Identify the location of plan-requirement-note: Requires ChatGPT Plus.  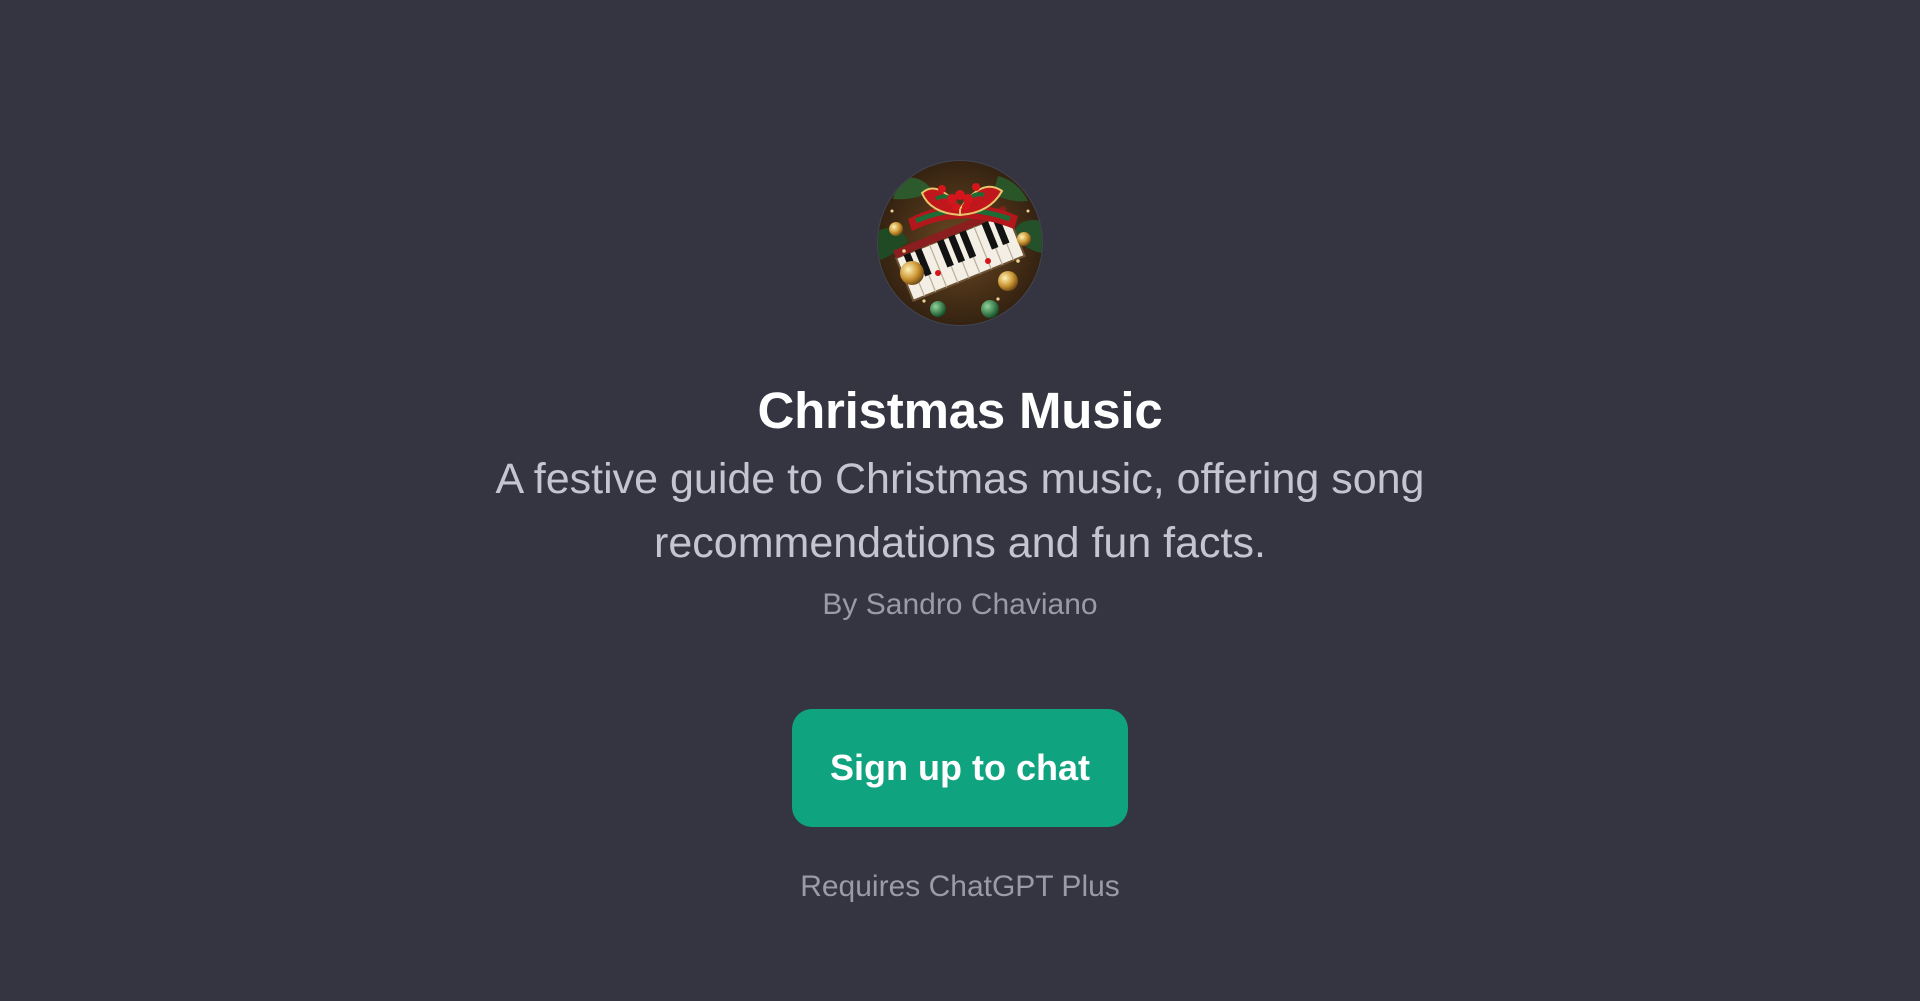
(960, 886).